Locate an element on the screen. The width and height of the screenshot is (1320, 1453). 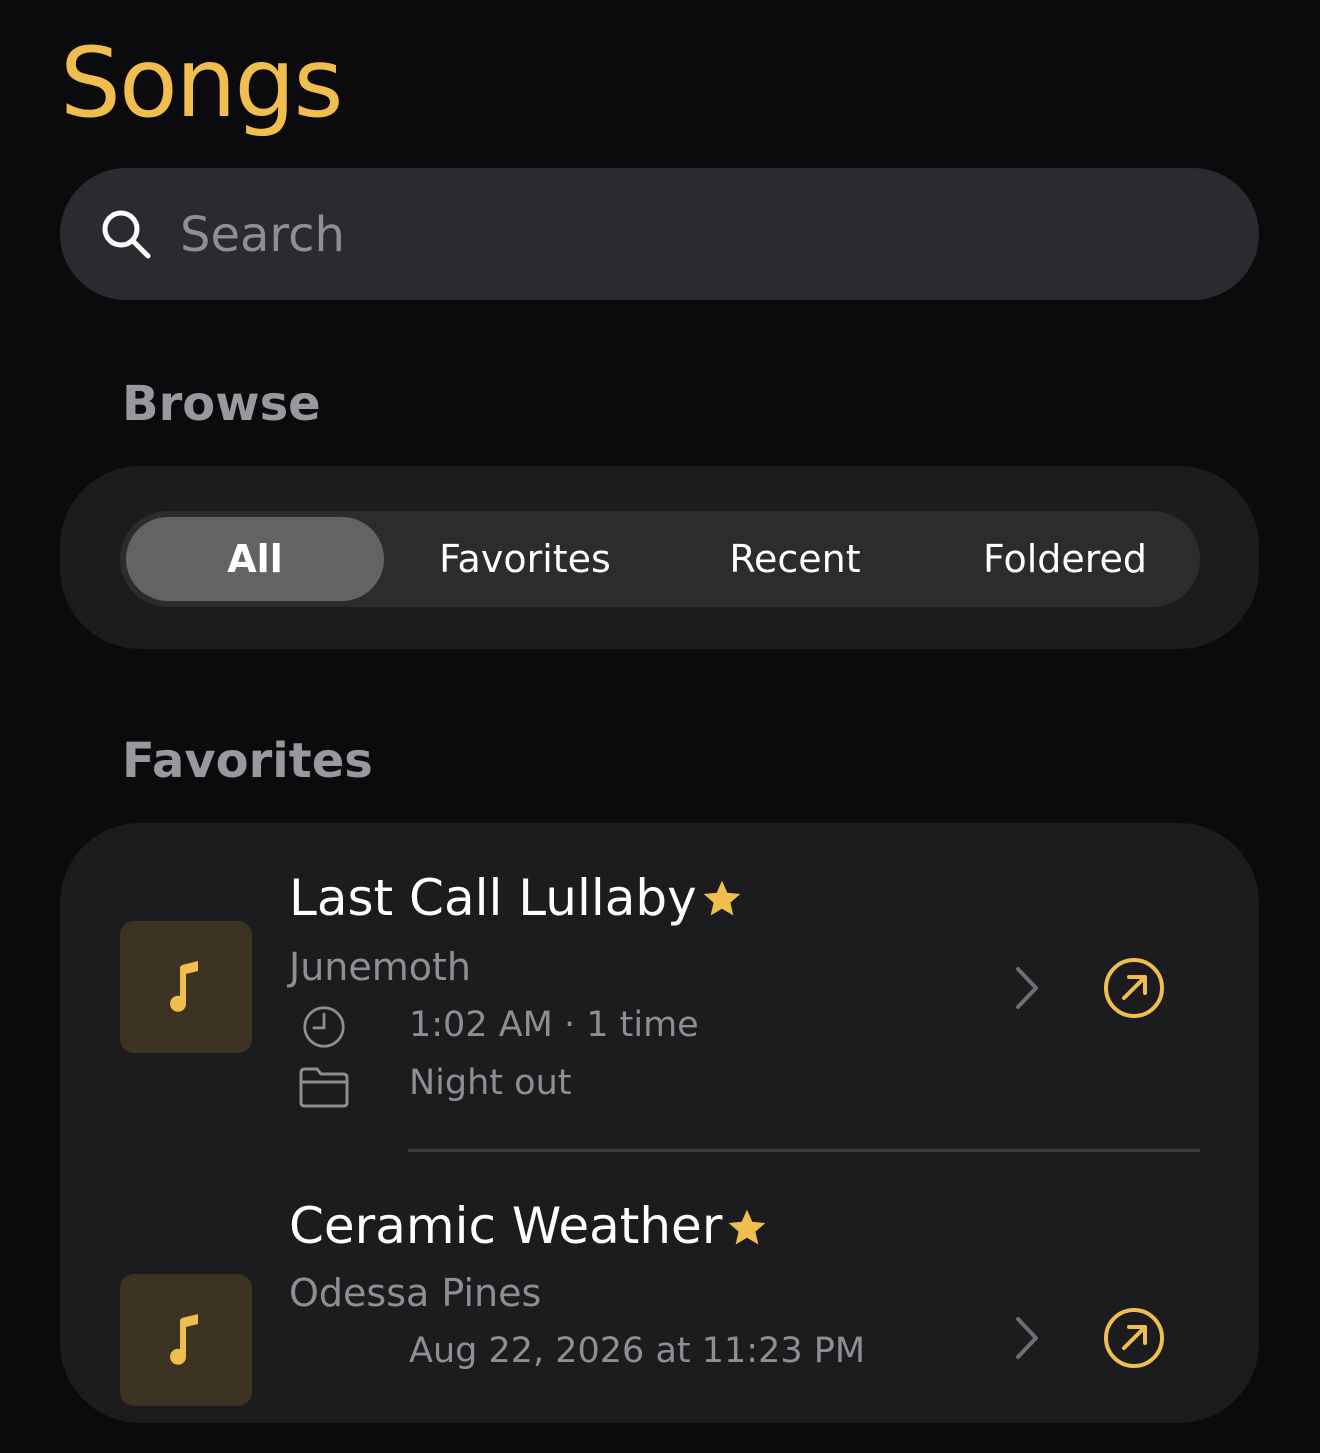
search-input is located at coordinates (700, 235).